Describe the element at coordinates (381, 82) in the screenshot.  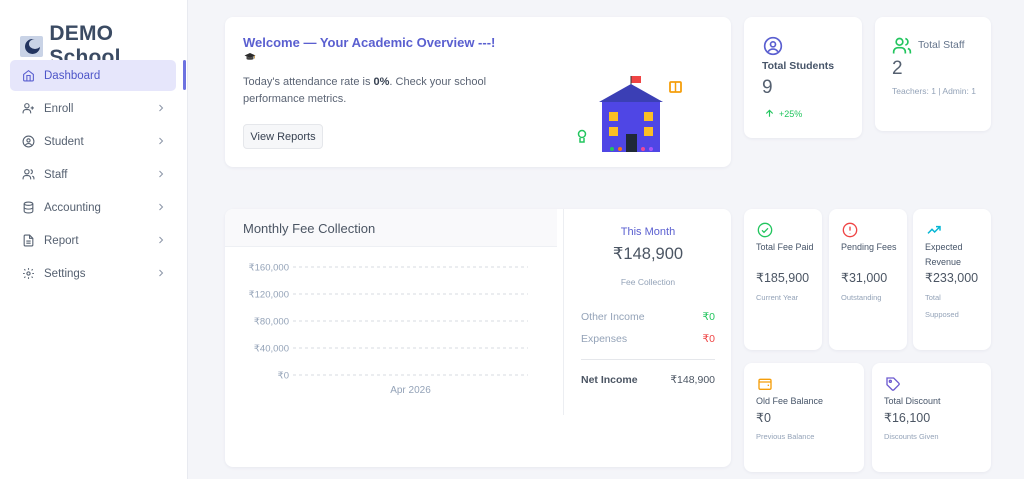
I see `attendance-rate: 0%` at that location.